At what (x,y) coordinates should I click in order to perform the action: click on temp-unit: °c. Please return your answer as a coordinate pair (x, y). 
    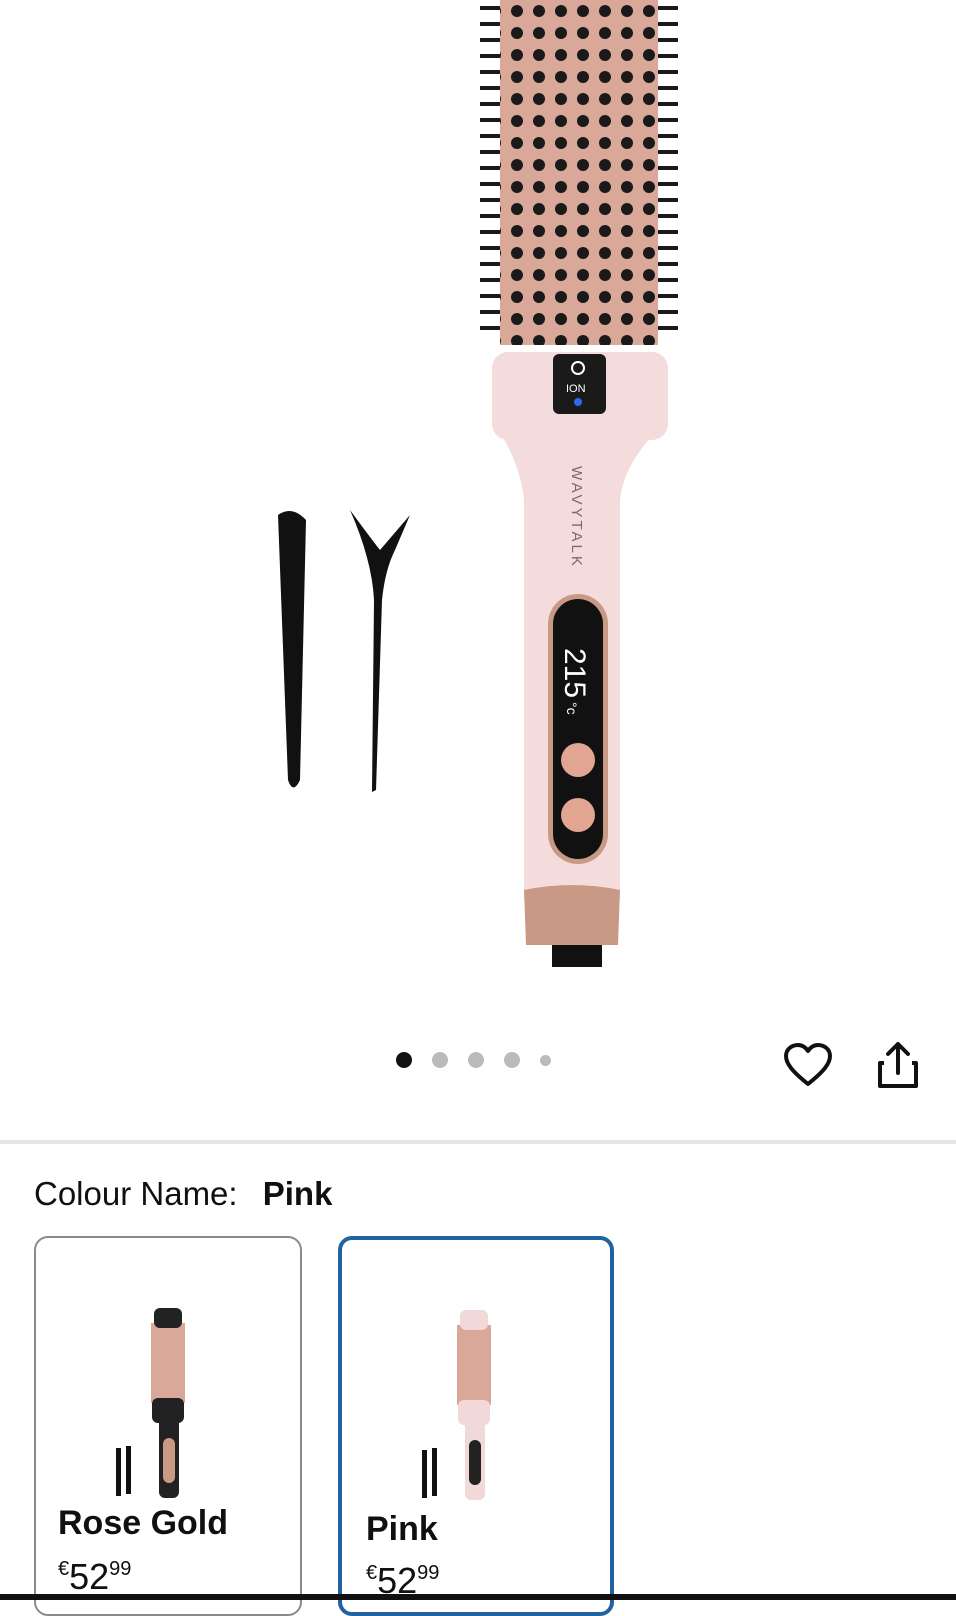
    Looking at the image, I should click on (572, 708).